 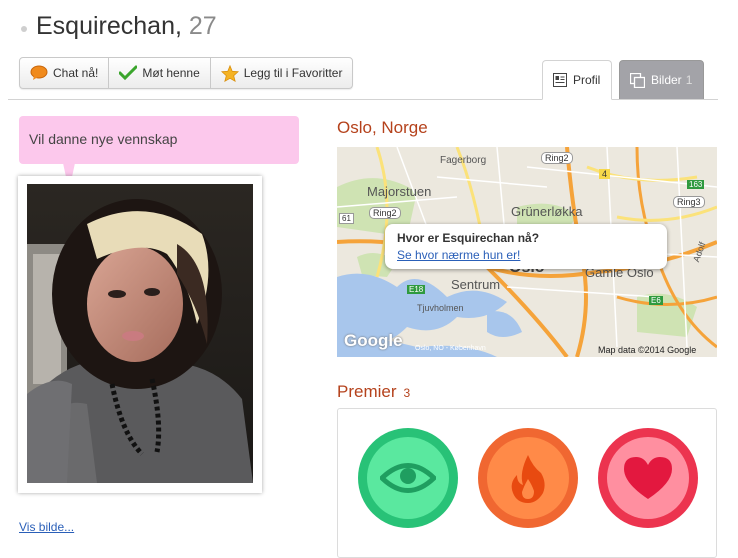 I want to click on online-status-dot, so click(x=24, y=29).